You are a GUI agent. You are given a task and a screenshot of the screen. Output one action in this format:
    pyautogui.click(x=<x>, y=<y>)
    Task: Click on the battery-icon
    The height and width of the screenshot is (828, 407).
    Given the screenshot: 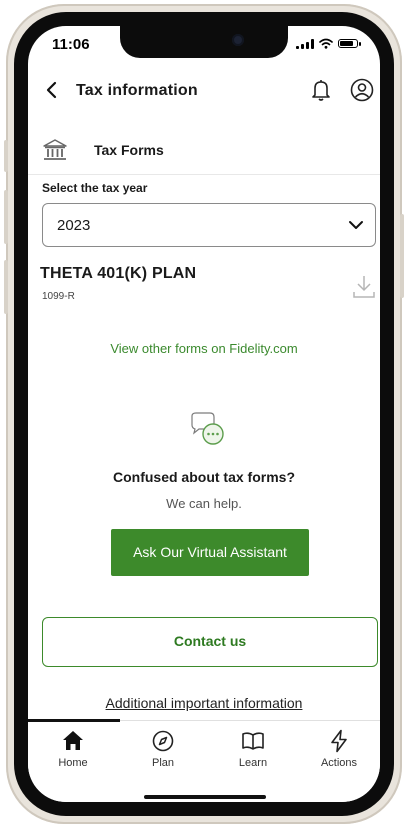 What is the action you would take?
    pyautogui.click(x=349, y=43)
    